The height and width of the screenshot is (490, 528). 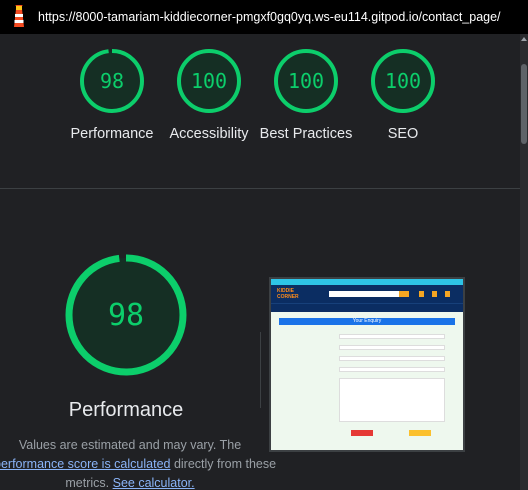 I want to click on gauge-label: SEO, so click(x=403, y=134).